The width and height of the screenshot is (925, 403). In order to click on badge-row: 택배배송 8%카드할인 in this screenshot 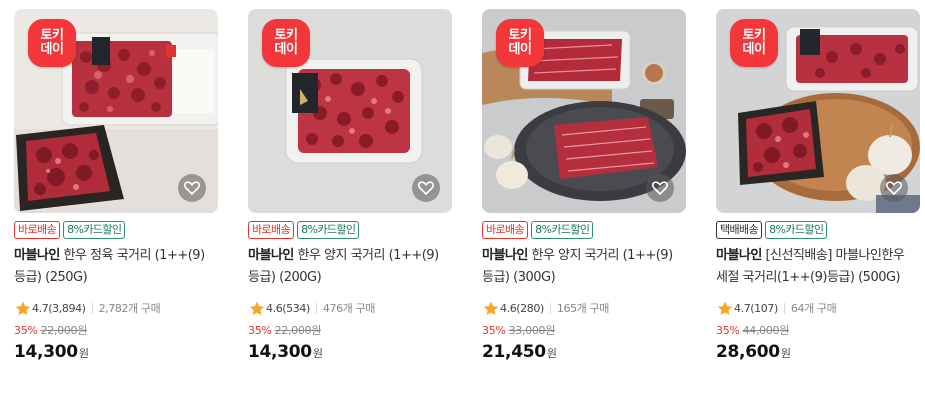, I will do `click(772, 230)`.